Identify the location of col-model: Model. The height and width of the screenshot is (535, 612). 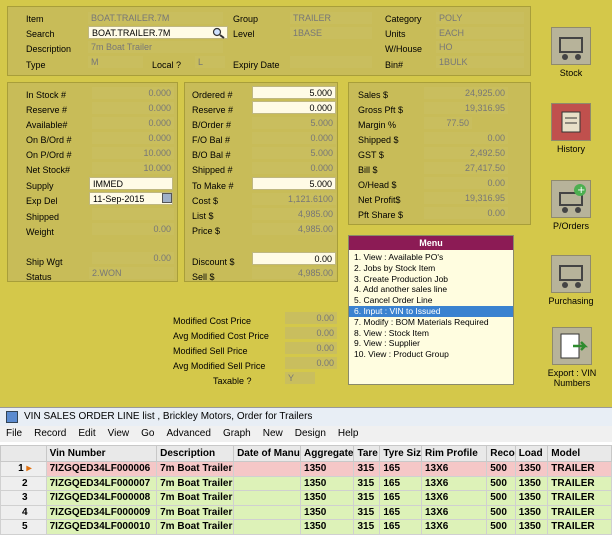
(579, 453).